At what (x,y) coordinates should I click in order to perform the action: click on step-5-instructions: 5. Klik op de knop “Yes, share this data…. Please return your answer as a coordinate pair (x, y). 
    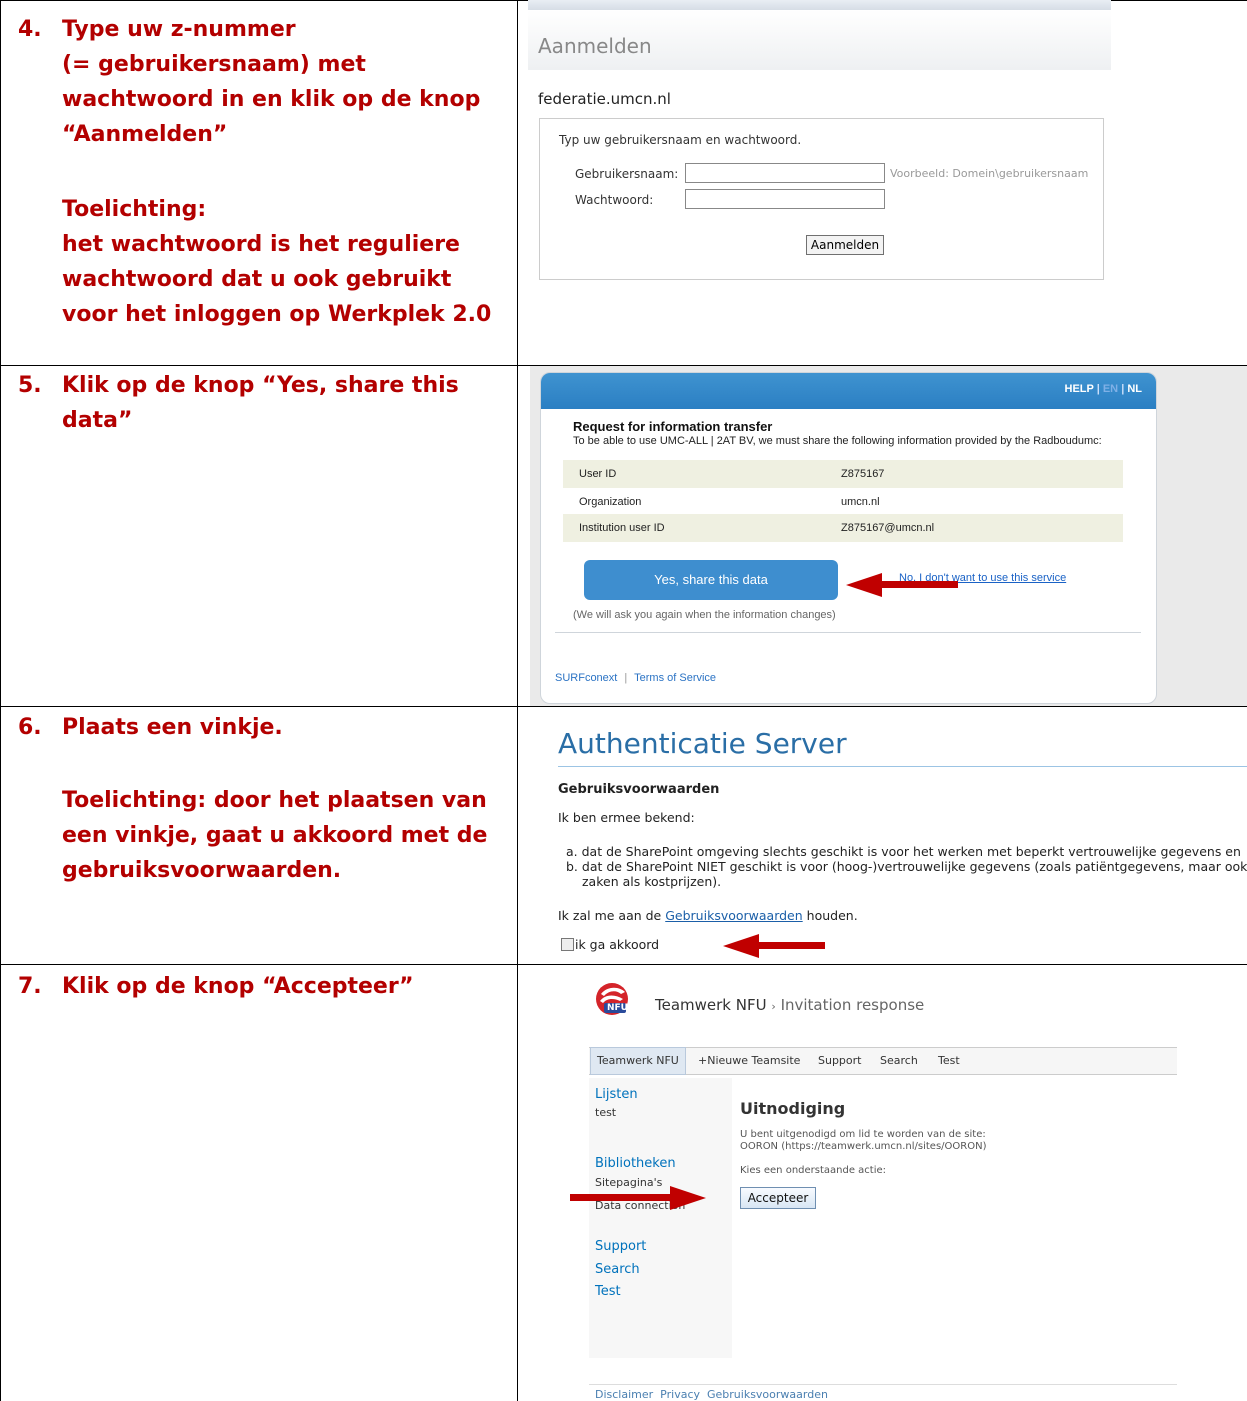
    Looking at the image, I should click on (258, 408).